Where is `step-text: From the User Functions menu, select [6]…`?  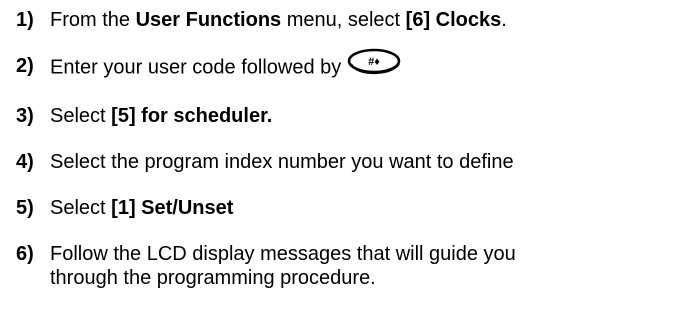
step-text: From the User Functions menu, select [6]… is located at coordinates (363, 20).